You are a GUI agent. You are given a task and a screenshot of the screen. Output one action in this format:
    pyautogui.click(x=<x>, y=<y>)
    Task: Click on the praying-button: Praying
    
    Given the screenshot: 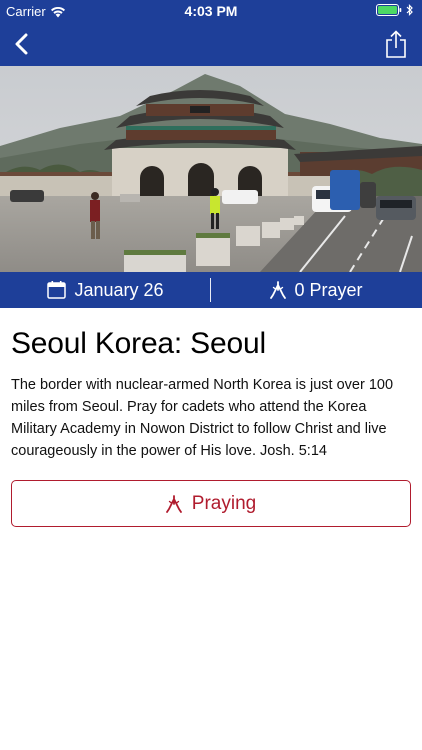 What is the action you would take?
    pyautogui.click(x=211, y=503)
    